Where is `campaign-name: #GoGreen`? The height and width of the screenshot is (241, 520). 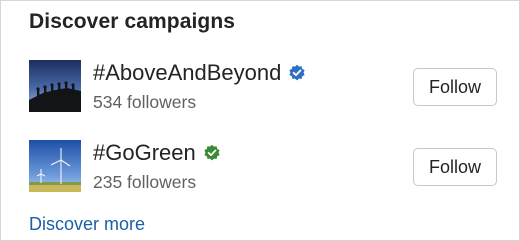 campaign-name: #GoGreen is located at coordinates (157, 153).